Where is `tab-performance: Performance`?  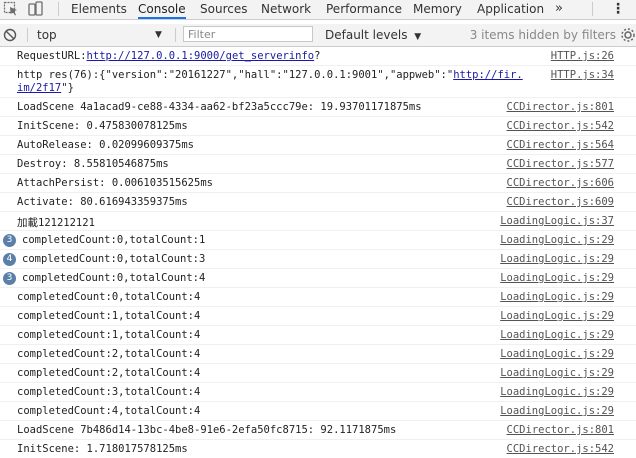
tab-performance: Performance is located at coordinates (364, 9).